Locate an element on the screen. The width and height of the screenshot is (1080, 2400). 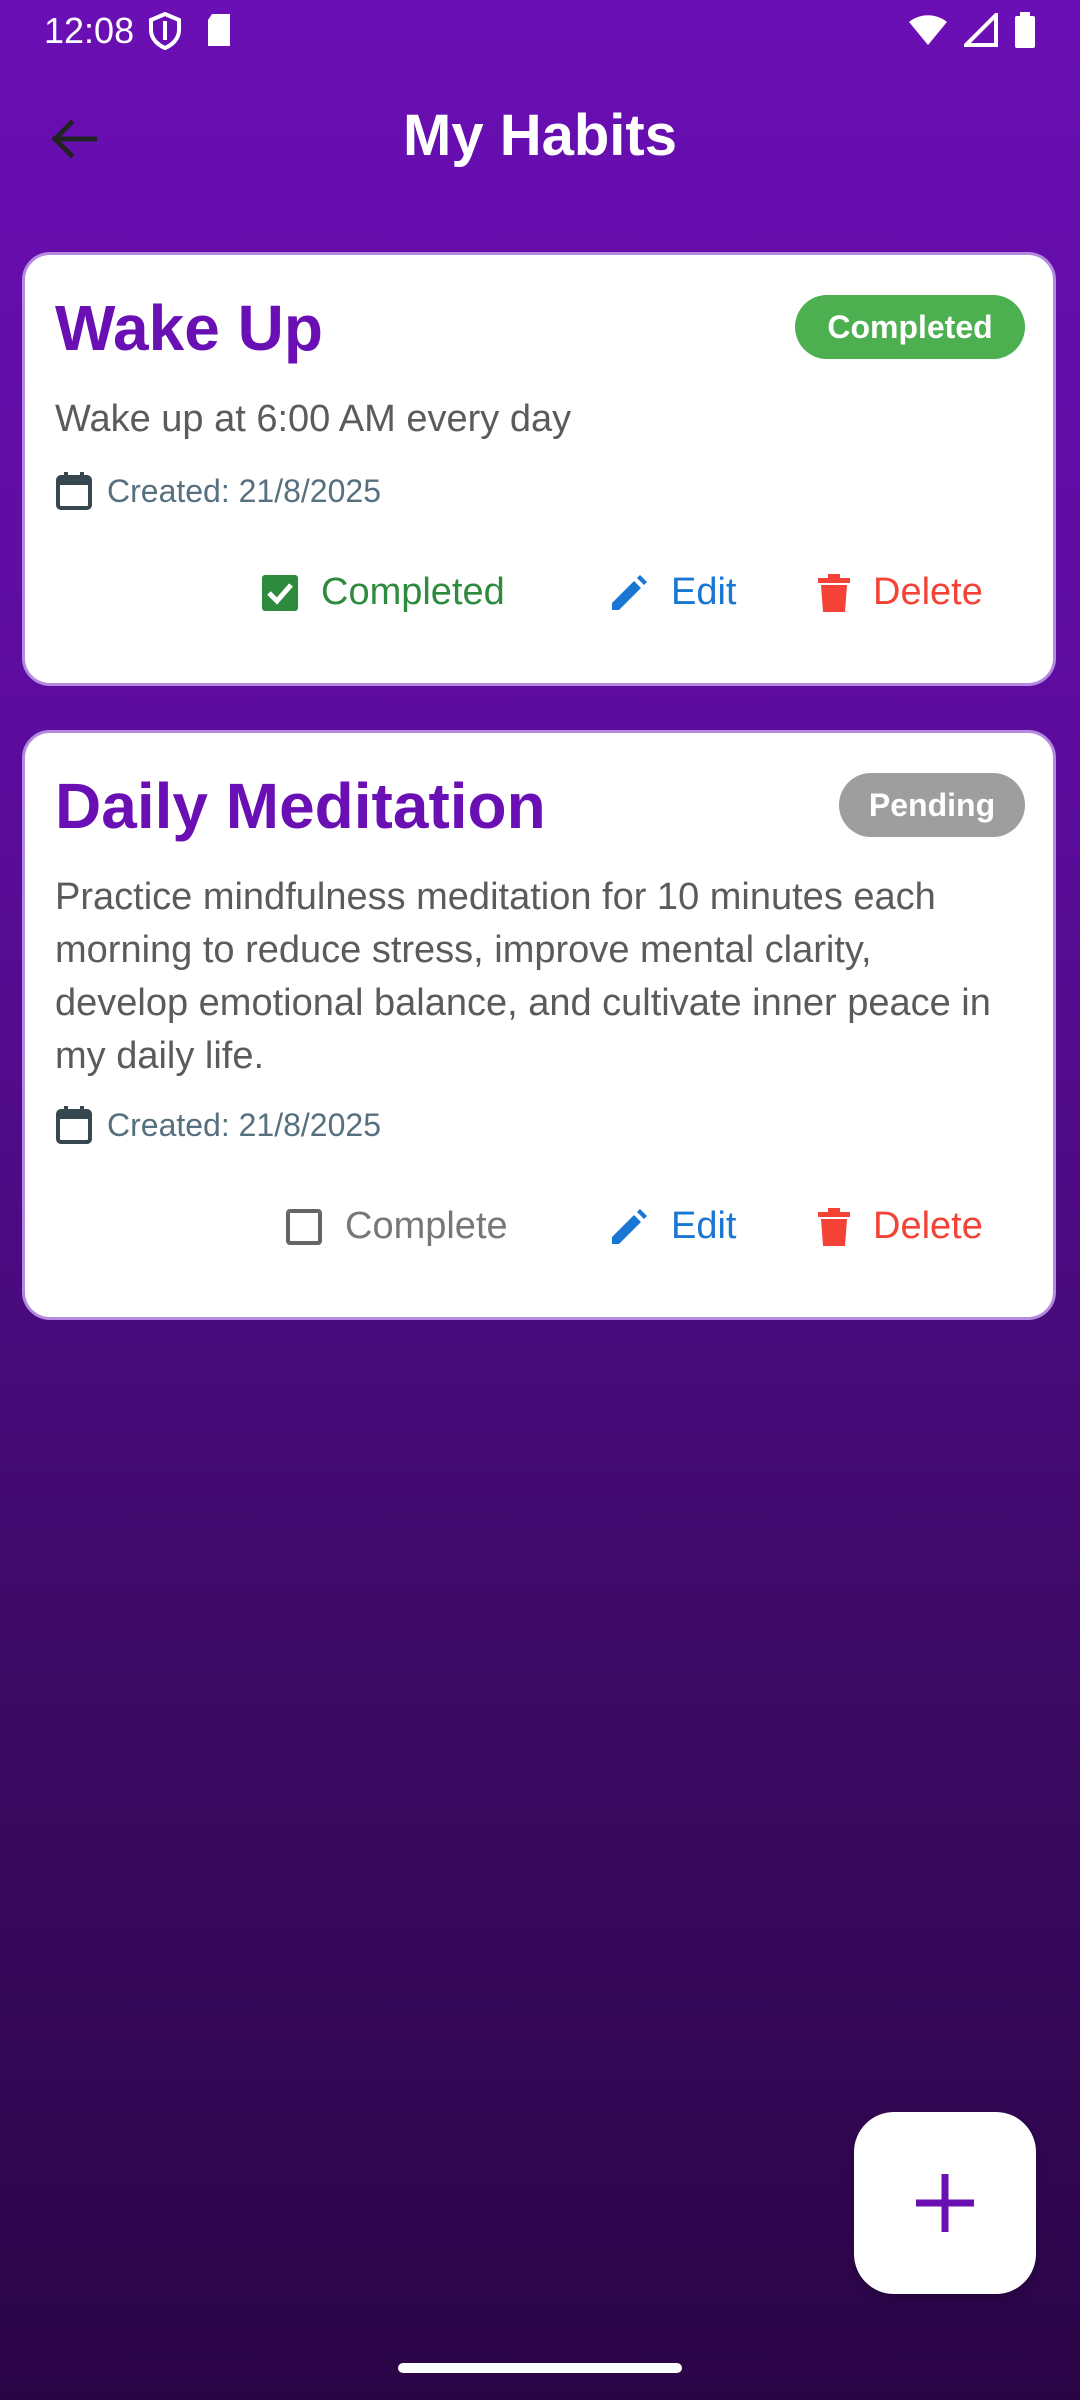
status-icons-right is located at coordinates (972, 30).